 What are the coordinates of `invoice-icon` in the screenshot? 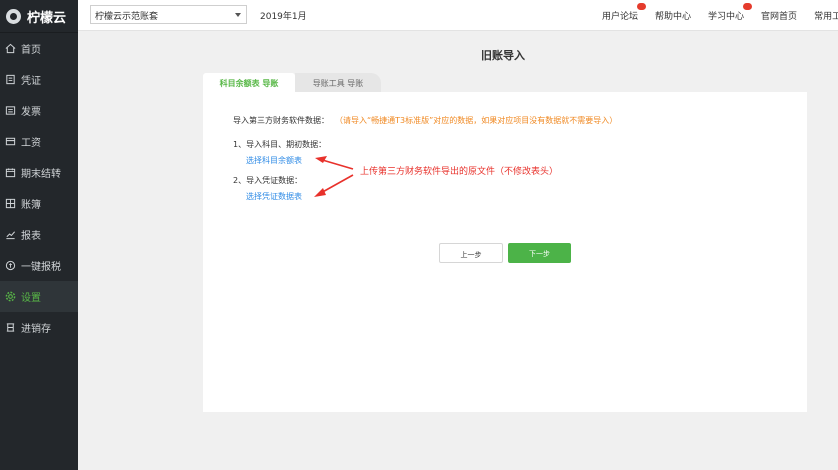 It's located at (10, 111).